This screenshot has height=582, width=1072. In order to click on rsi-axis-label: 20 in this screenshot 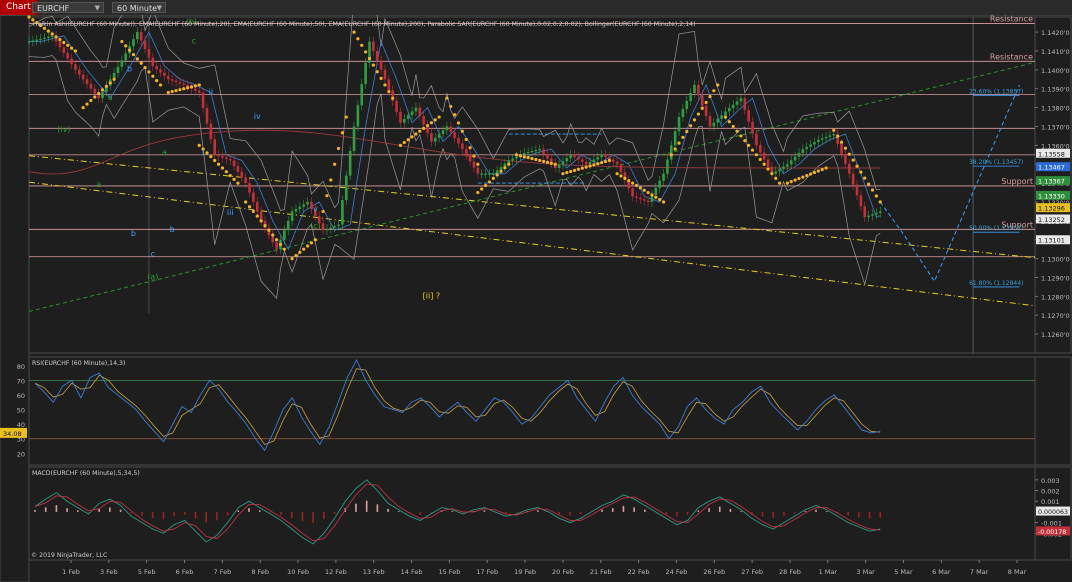, I will do `click(21, 454)`.